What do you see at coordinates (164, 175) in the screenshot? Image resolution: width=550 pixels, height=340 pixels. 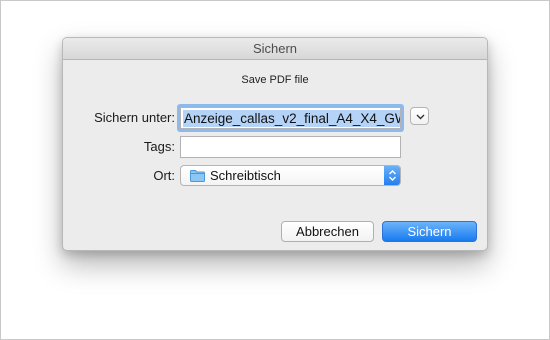 I see `location-label: Ort:` at bounding box center [164, 175].